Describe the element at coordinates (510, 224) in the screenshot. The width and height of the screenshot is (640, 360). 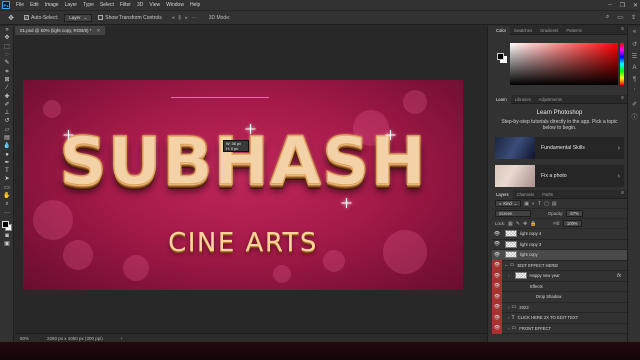
I see `lock-transparency-icon: ▦` at that location.